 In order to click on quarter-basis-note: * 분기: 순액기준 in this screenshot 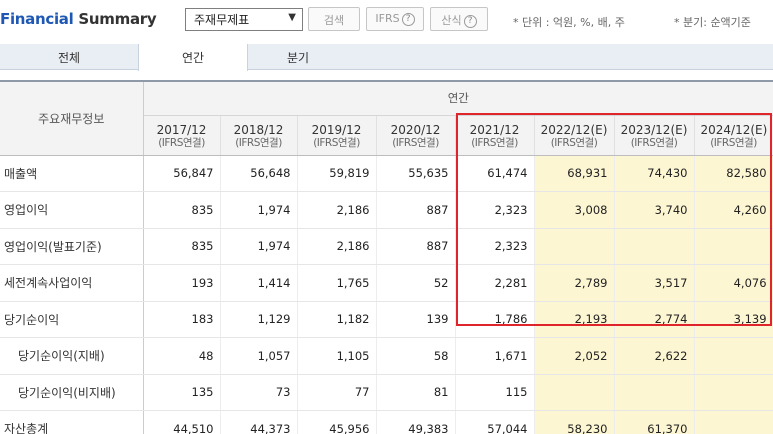, I will do `click(712, 22)`.